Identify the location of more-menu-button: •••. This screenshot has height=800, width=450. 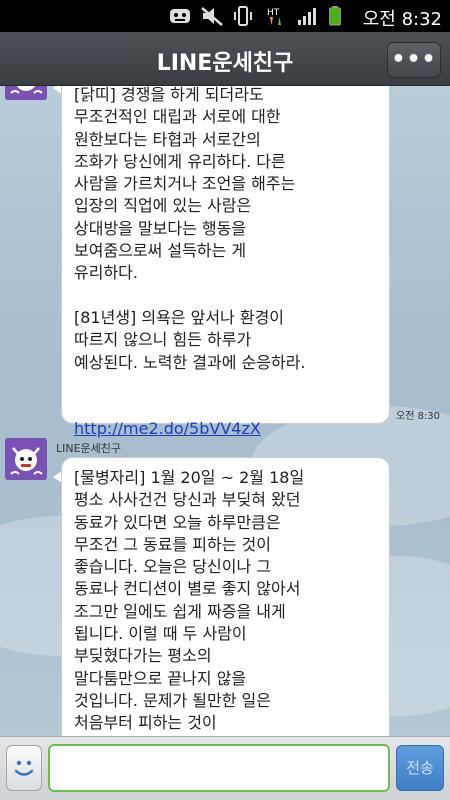
(414, 60).